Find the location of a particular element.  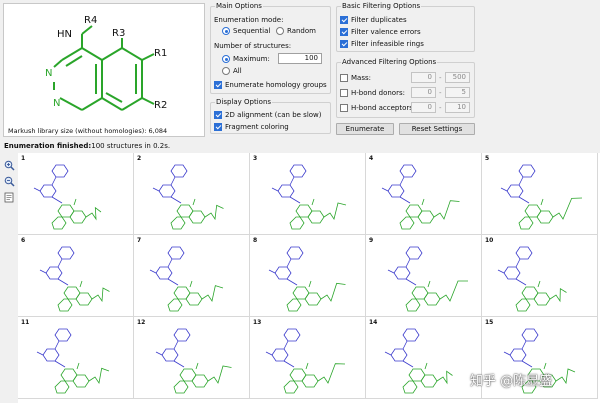

status-rest: 100 structures in 0.2s. is located at coordinates (131, 146).